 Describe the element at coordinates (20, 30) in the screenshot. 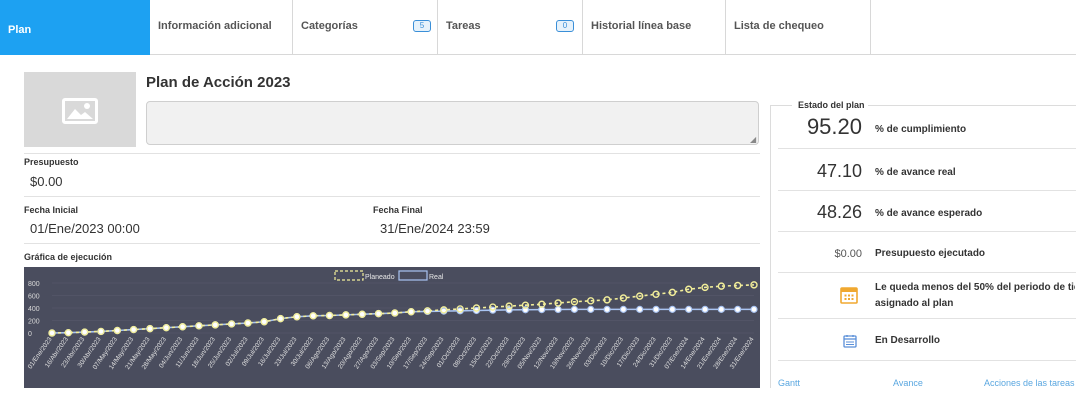

I see `tab-plan-label: Plan` at that location.